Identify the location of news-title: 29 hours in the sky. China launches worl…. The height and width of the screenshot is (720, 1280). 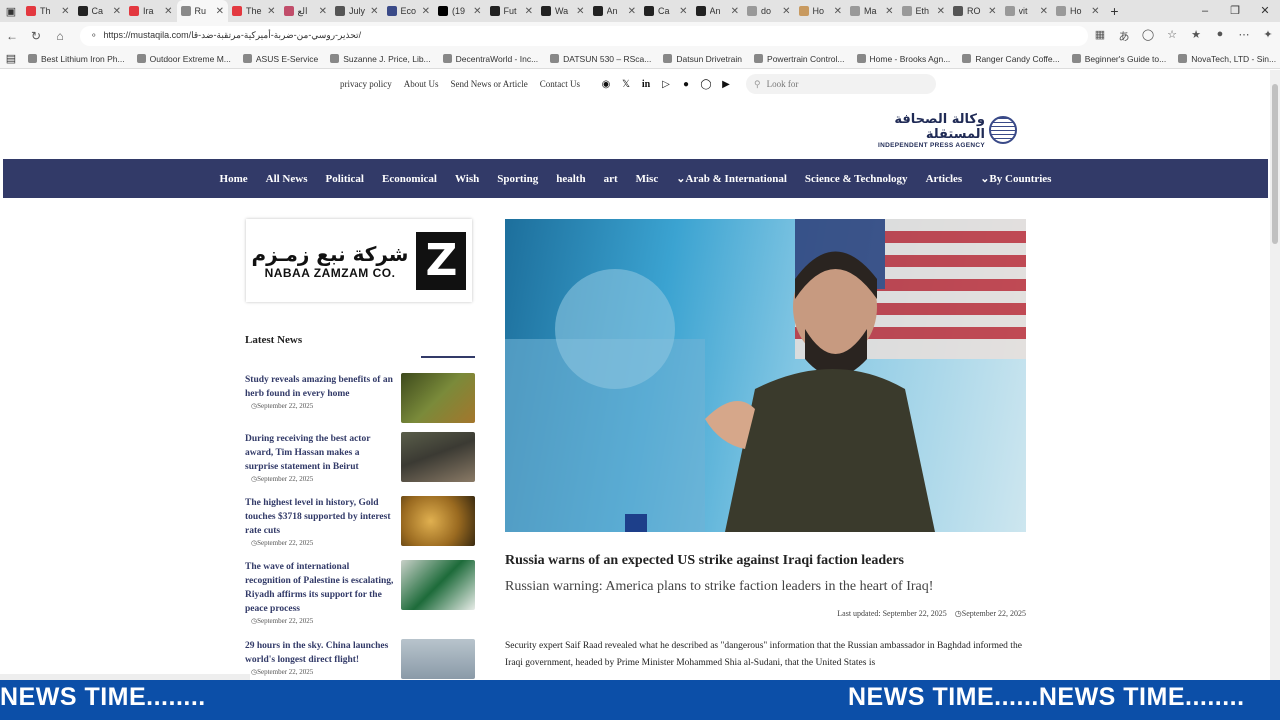
(320, 653).